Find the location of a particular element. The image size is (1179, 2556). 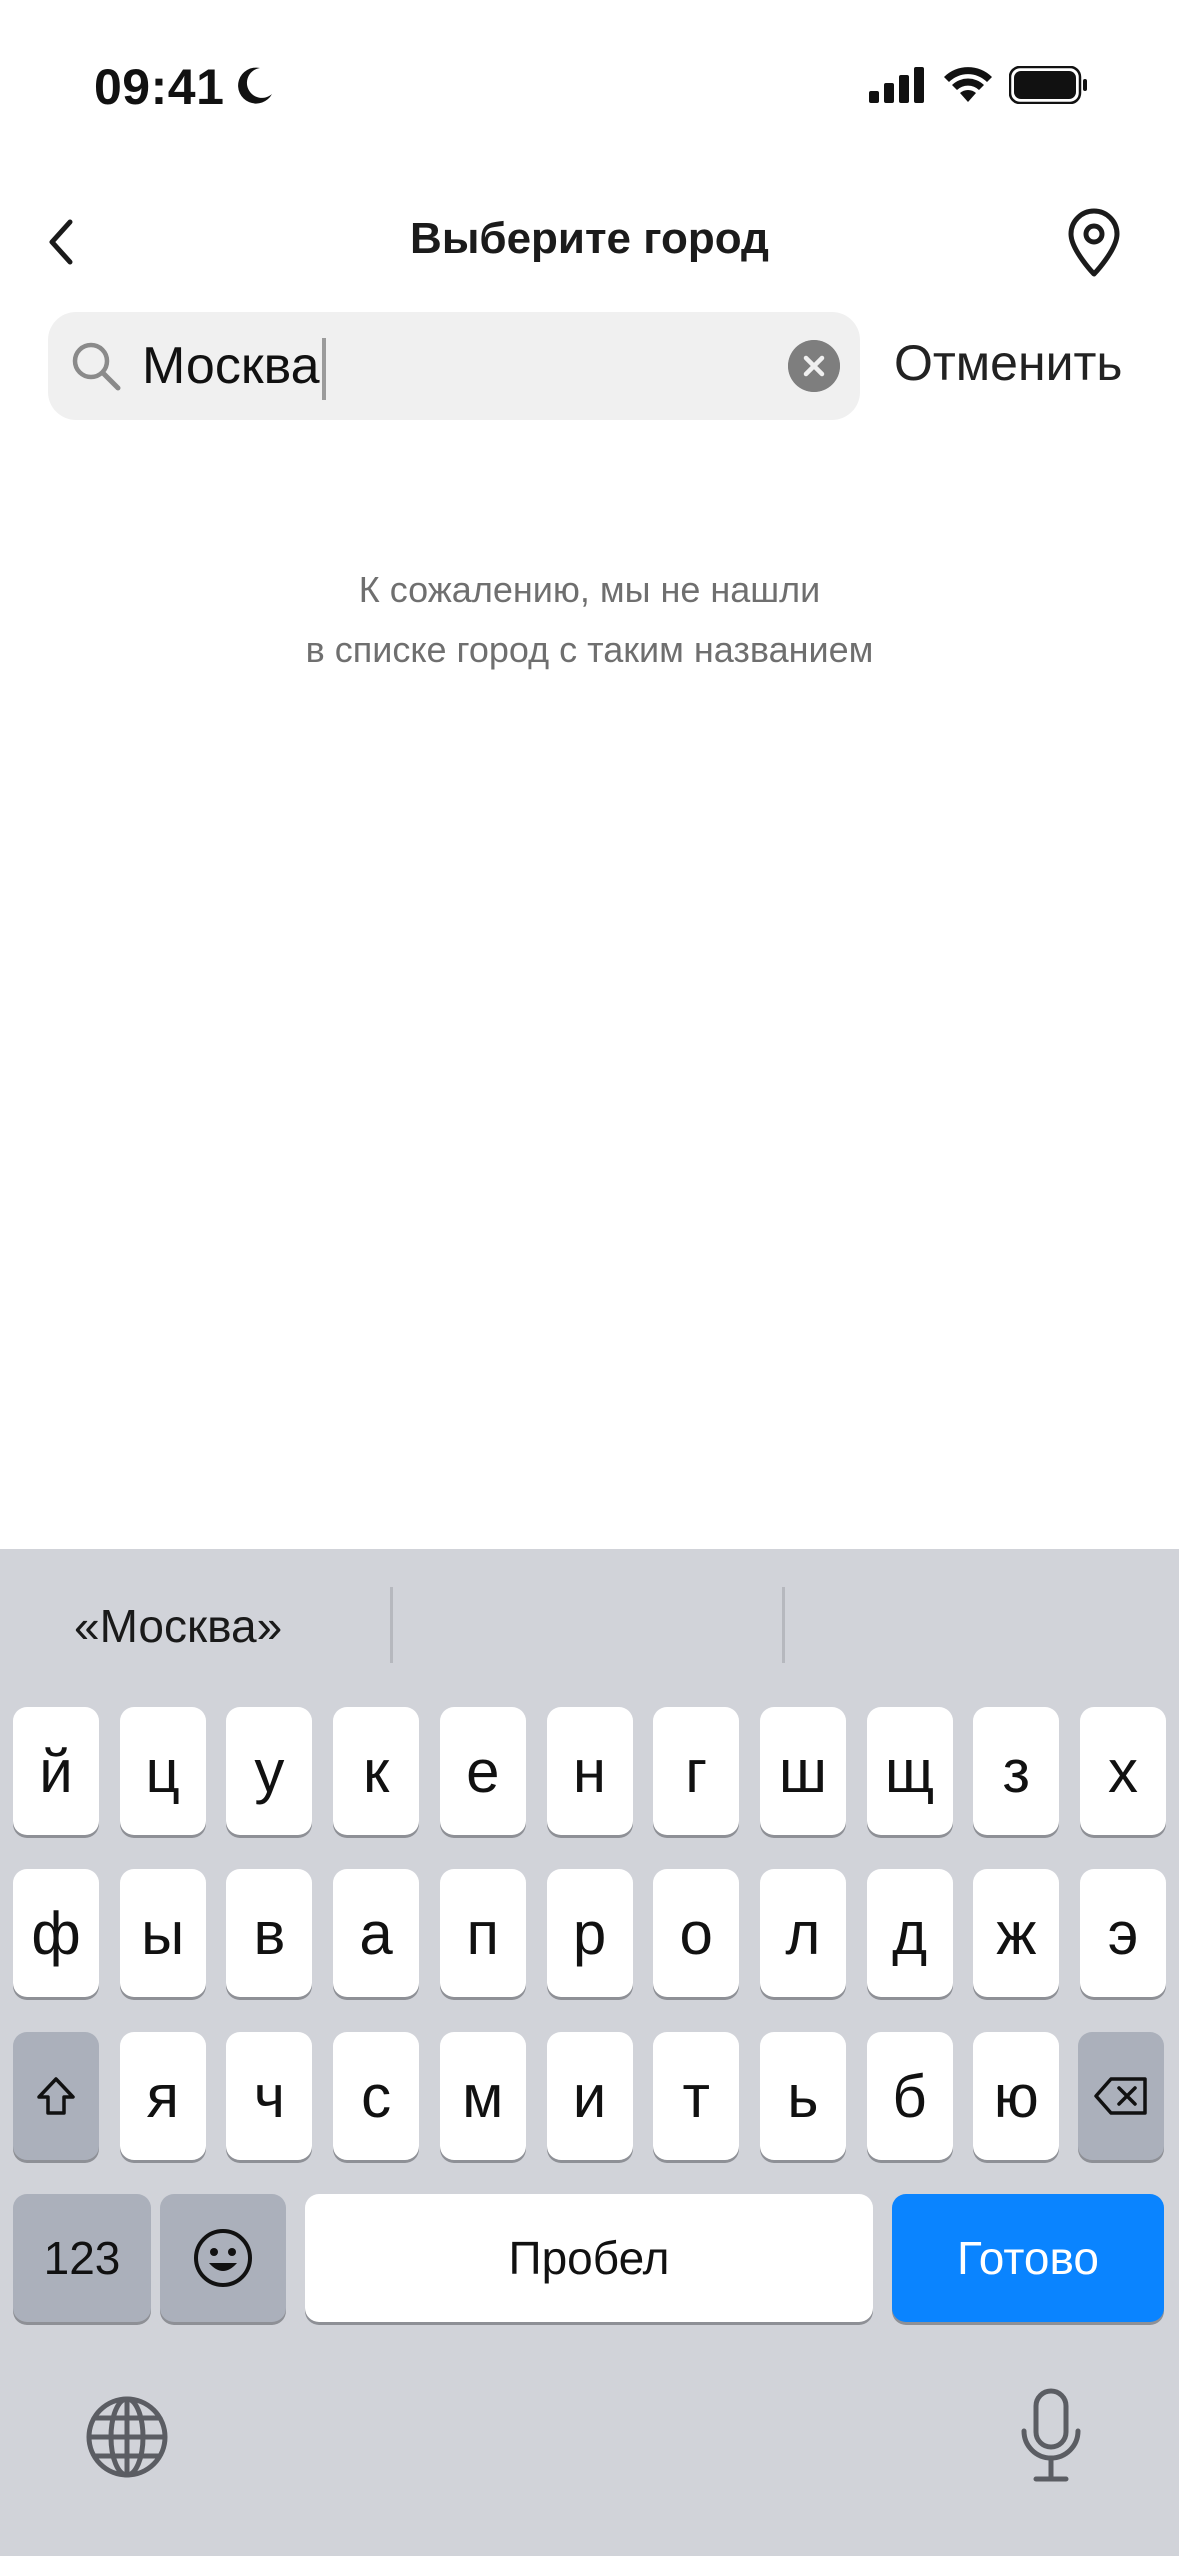

status-time: 09:41 is located at coordinates (159, 87).